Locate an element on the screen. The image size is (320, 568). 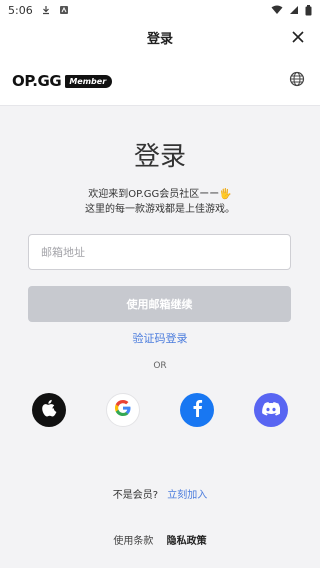
opgg-logo: OP.GG Member is located at coordinates (62, 81).